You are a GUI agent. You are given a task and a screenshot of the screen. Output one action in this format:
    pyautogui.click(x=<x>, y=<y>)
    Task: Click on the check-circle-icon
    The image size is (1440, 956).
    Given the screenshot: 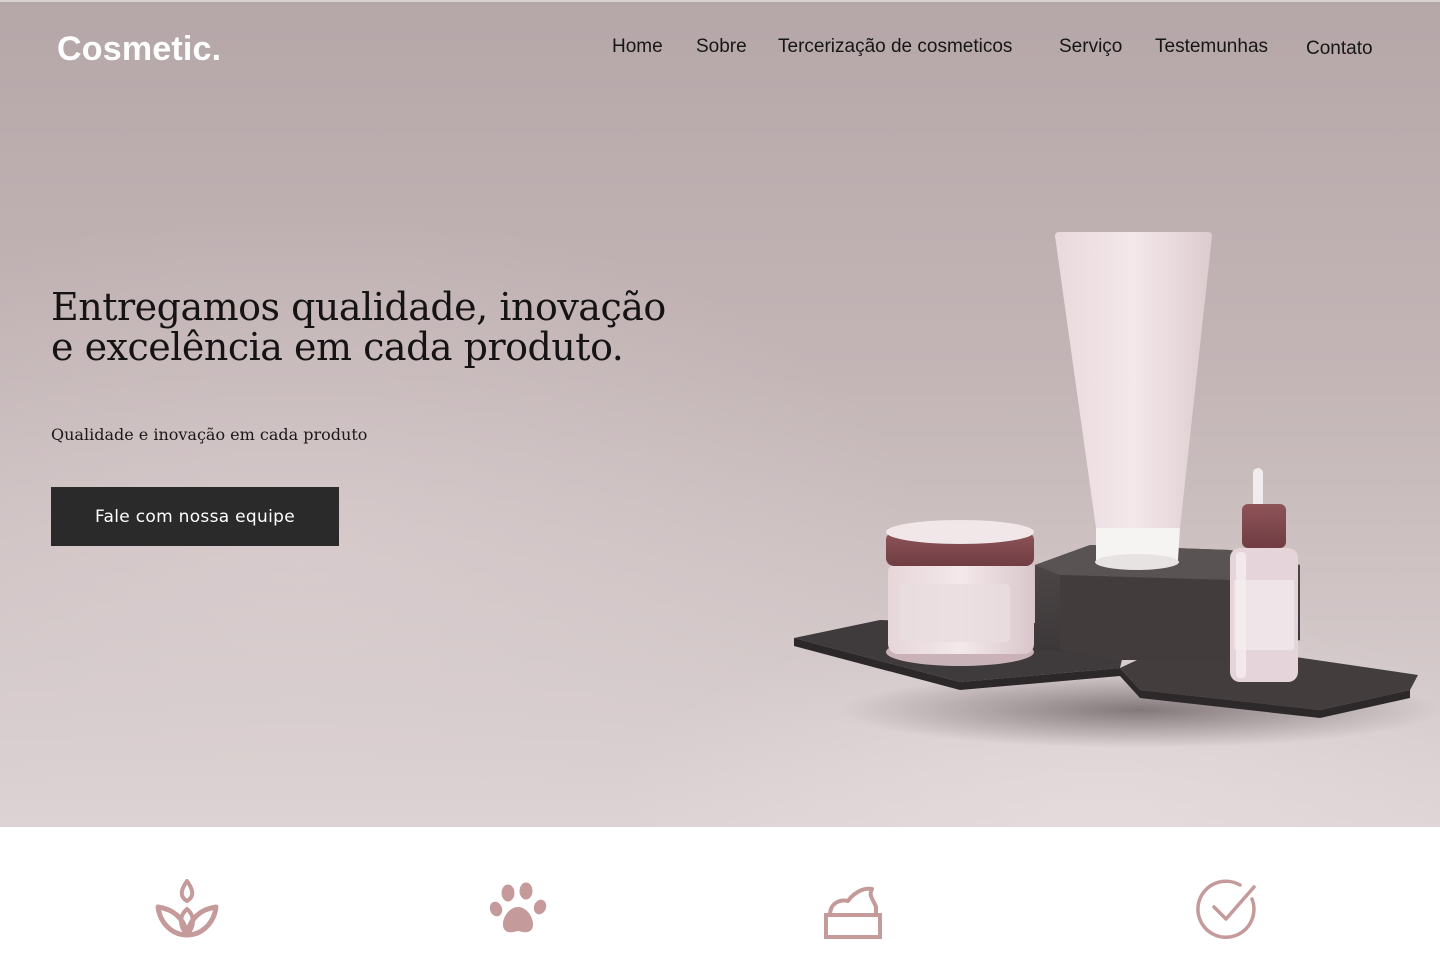 What is the action you would take?
    pyautogui.click(x=1226, y=909)
    